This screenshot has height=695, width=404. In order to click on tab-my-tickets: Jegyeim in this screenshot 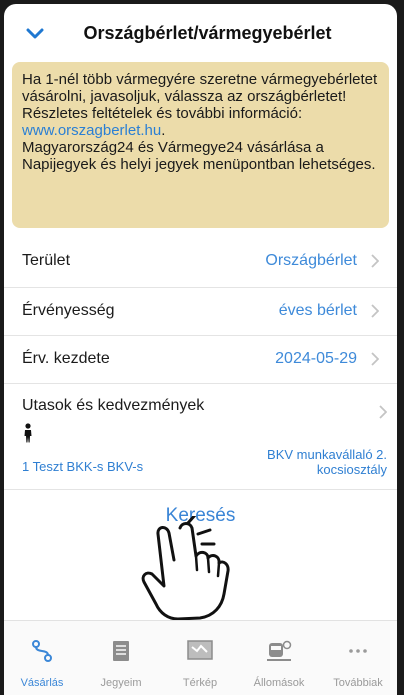, I will do `click(121, 658)`.